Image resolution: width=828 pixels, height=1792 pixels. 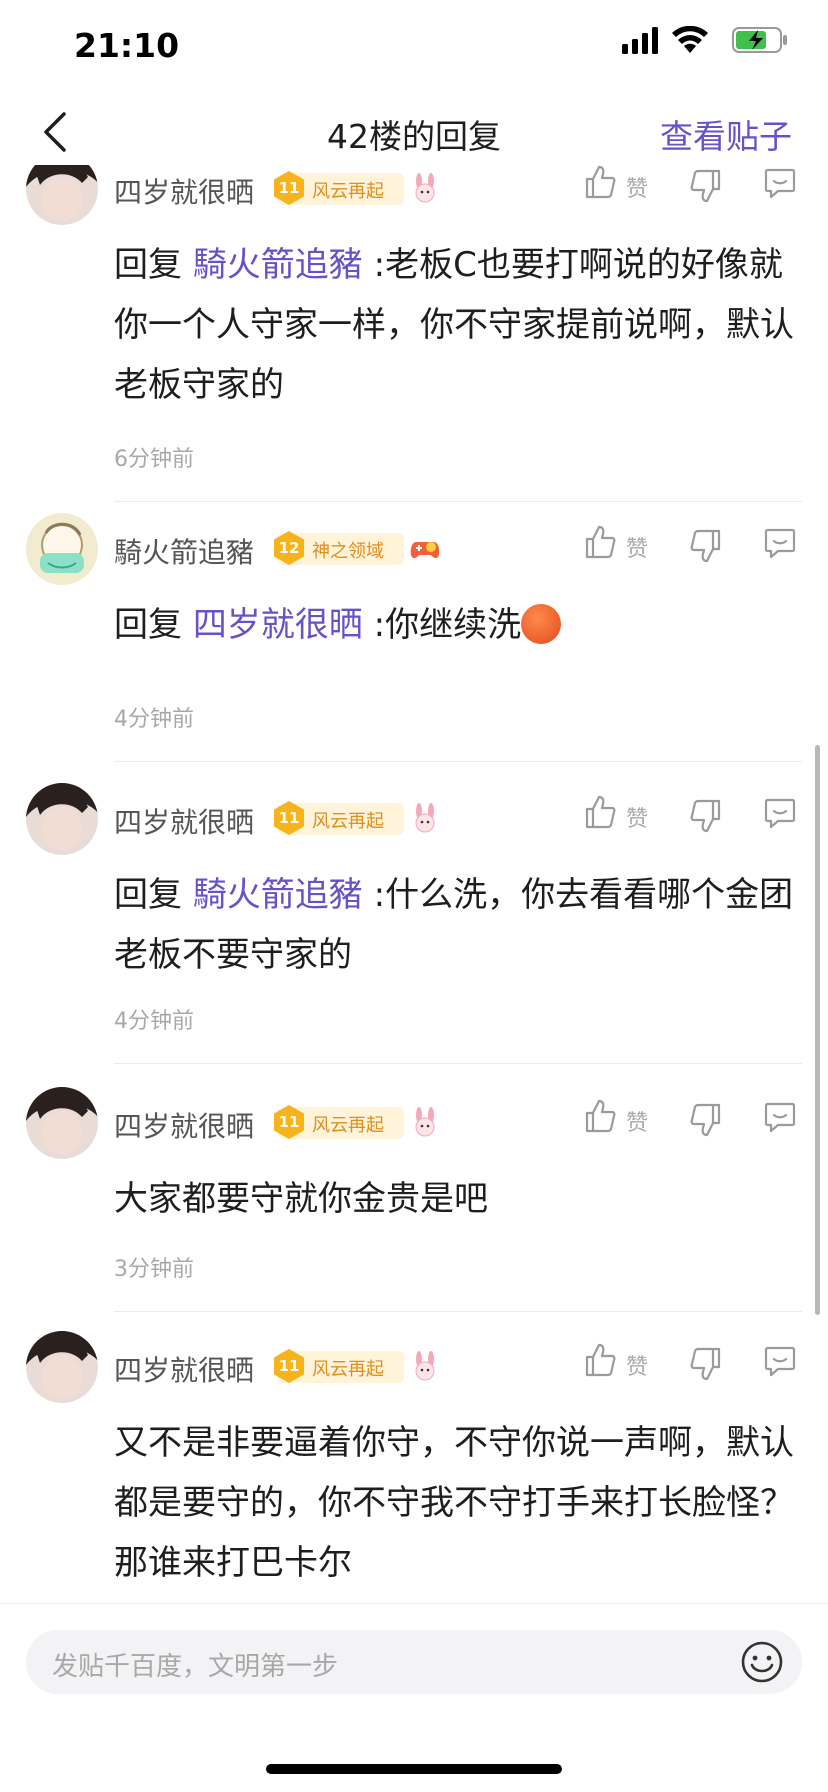 I want to click on level-number: 12, so click(x=289, y=548).